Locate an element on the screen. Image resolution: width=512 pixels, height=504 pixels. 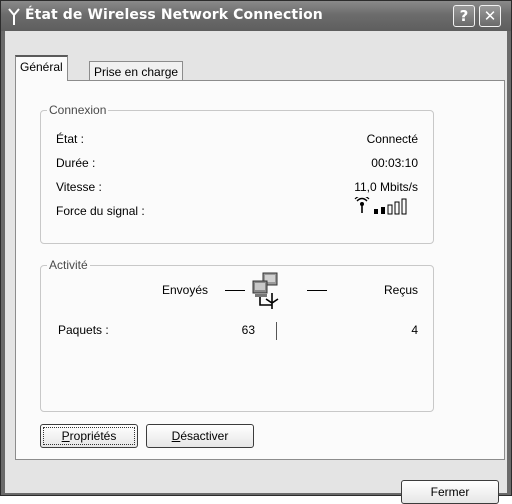
speed-value: 11,0 Mbits/s is located at coordinates (386, 187).